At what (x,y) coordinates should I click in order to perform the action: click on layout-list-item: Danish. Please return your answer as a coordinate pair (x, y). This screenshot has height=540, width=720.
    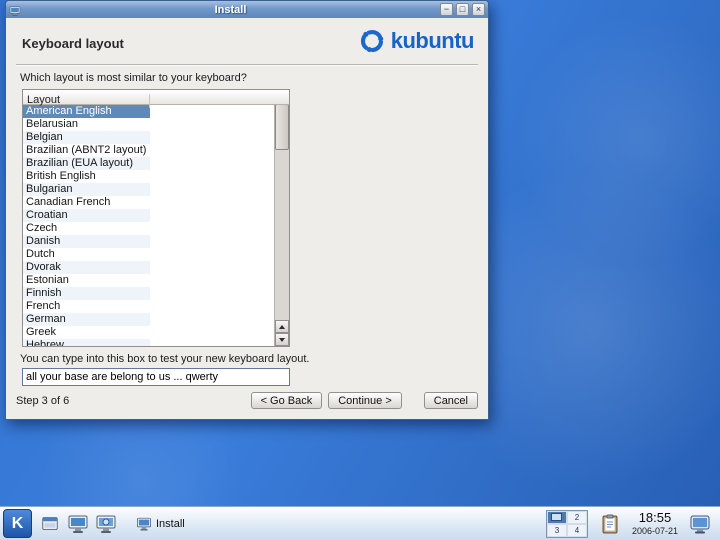
    Looking at the image, I should click on (148, 241).